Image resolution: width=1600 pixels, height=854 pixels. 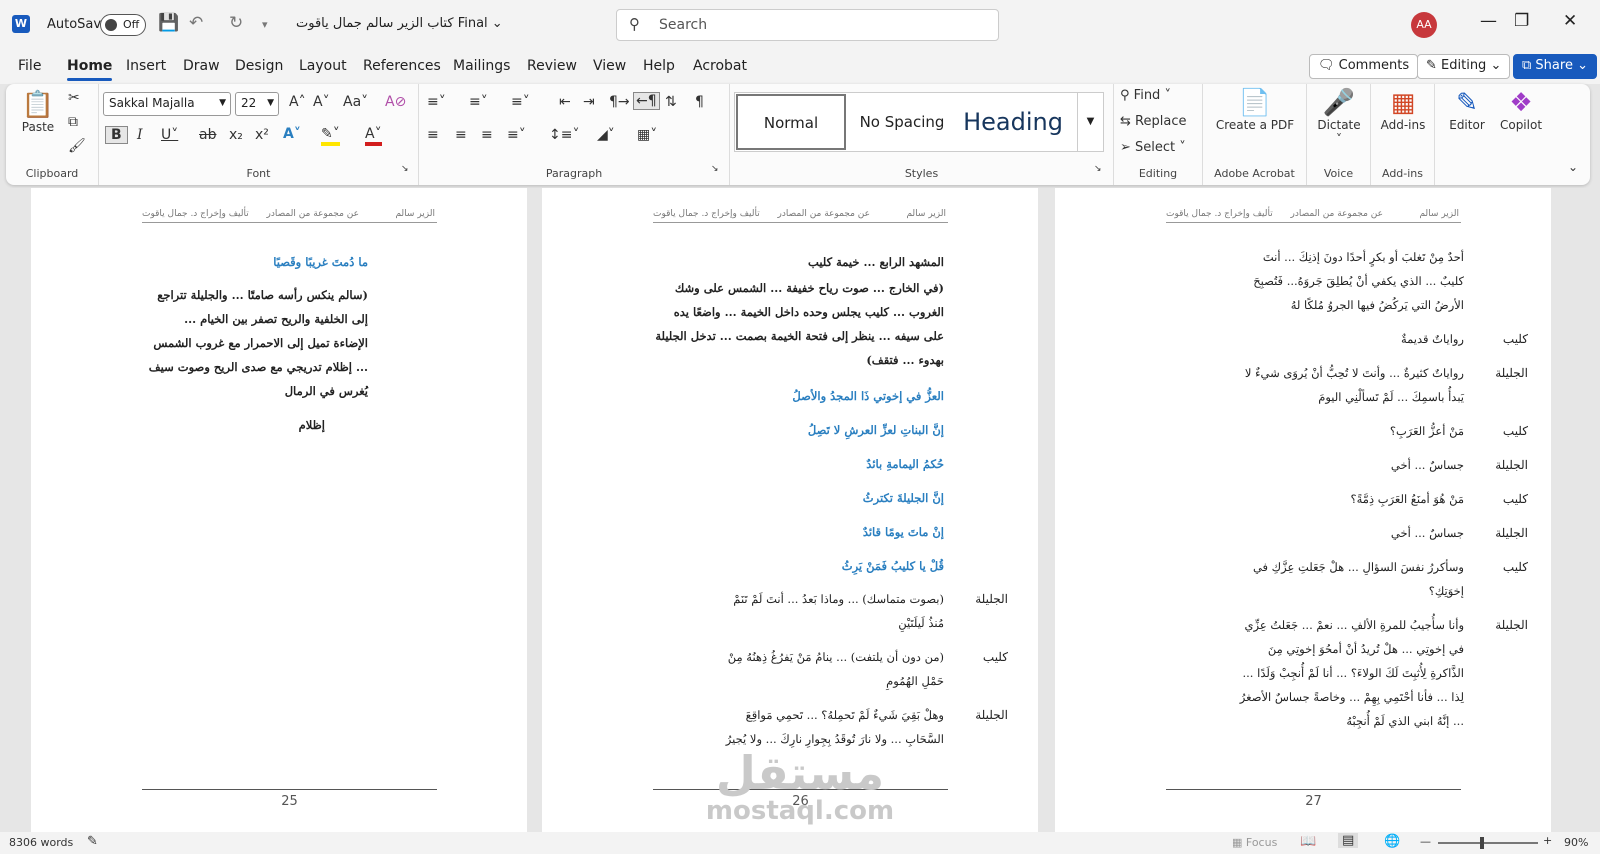 What do you see at coordinates (1013, 122) in the screenshot?
I see `style-heading-1: Heading 1` at bounding box center [1013, 122].